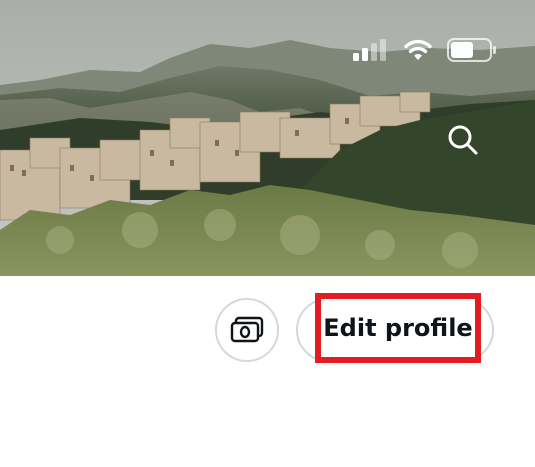 This screenshot has width=535, height=467. I want to click on search-button, so click(463, 140).